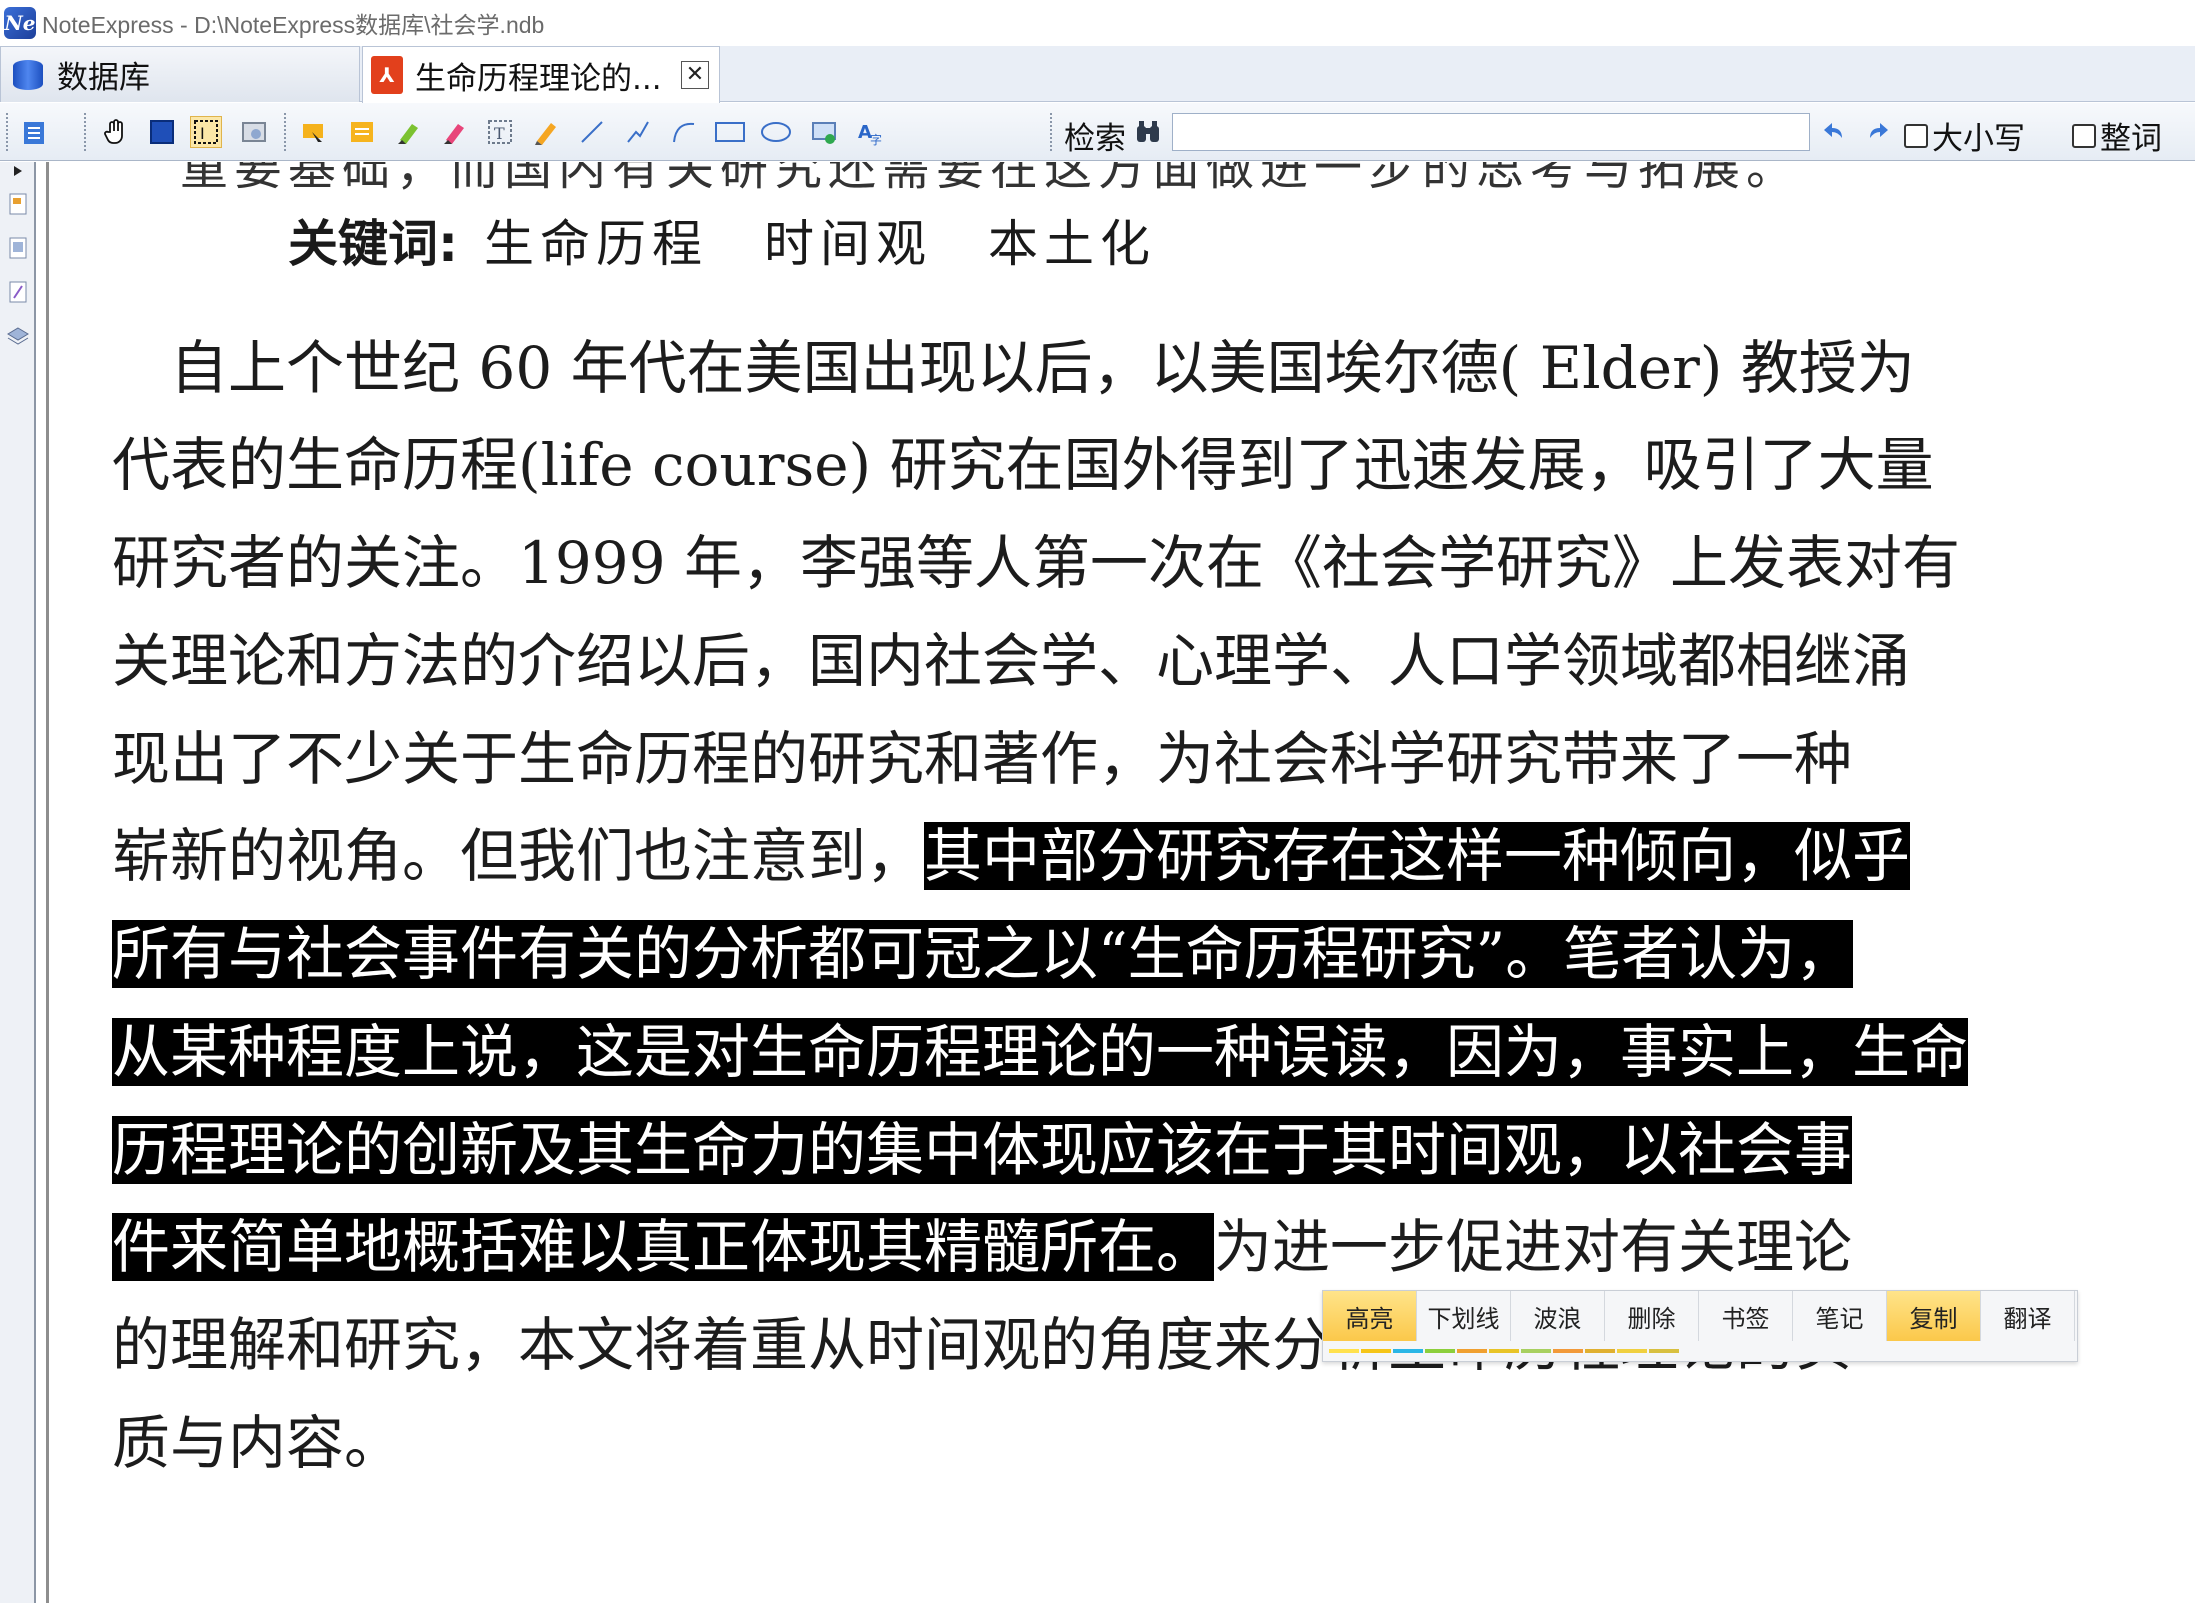 Image resolution: width=2195 pixels, height=1603 pixels. I want to click on text-line: 历程理论的创新及其生命力的集中体现应该在于其时间观，以社会事, so click(1094, 1150).